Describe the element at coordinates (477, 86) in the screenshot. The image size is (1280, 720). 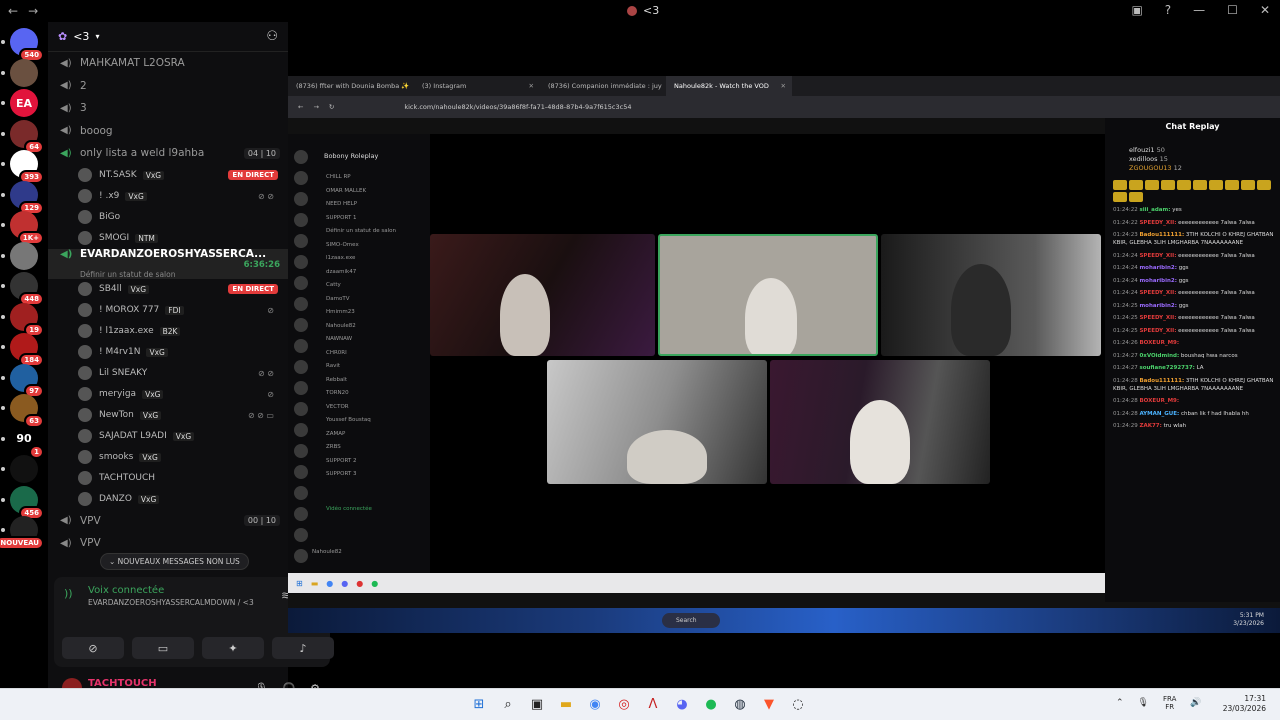
I see `browser-tab: (3) Instagram ✕` at that location.